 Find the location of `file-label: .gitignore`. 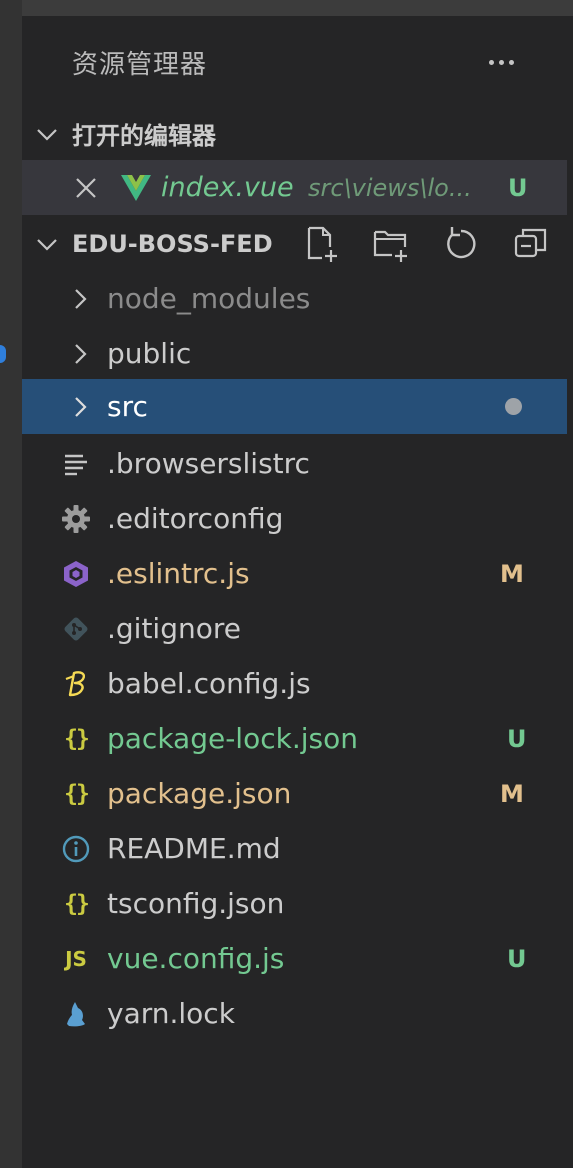

file-label: .gitignore is located at coordinates (174, 628).